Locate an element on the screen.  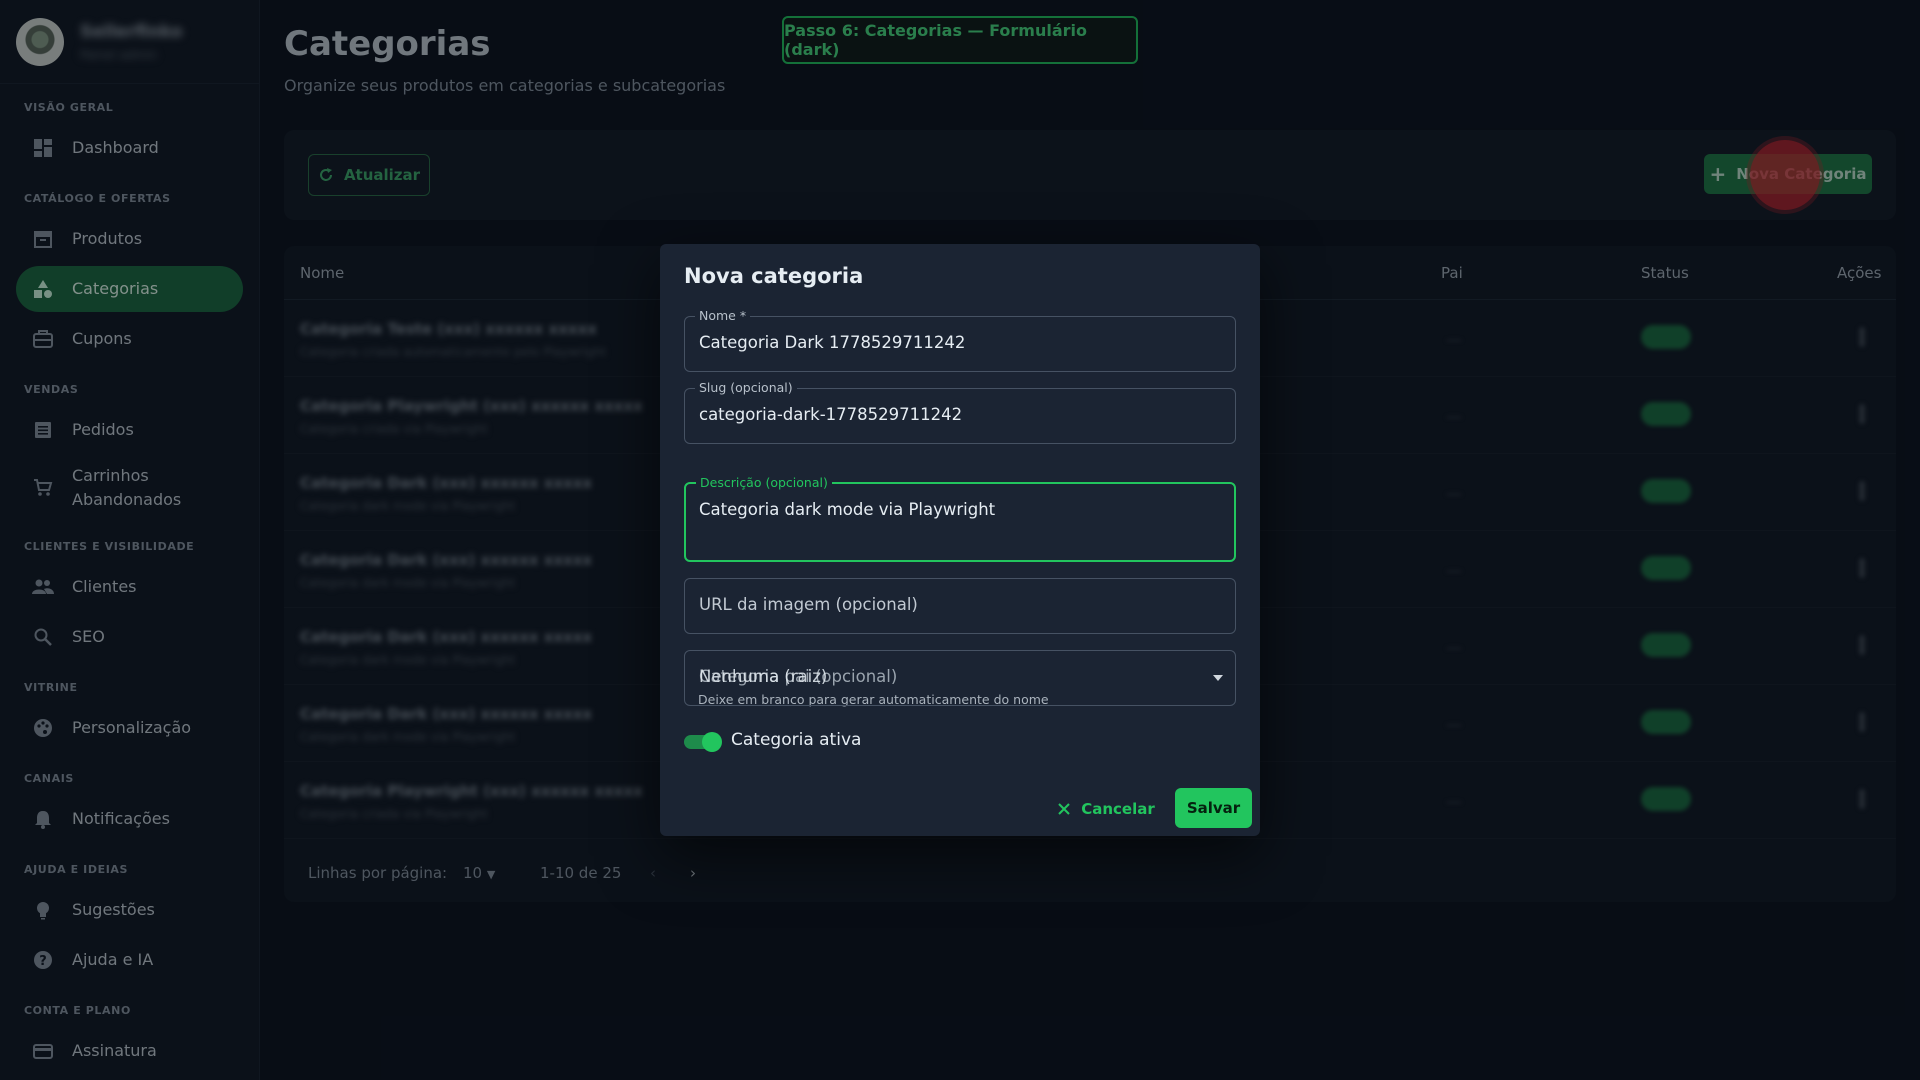
name-label: Nome * is located at coordinates (723, 316).